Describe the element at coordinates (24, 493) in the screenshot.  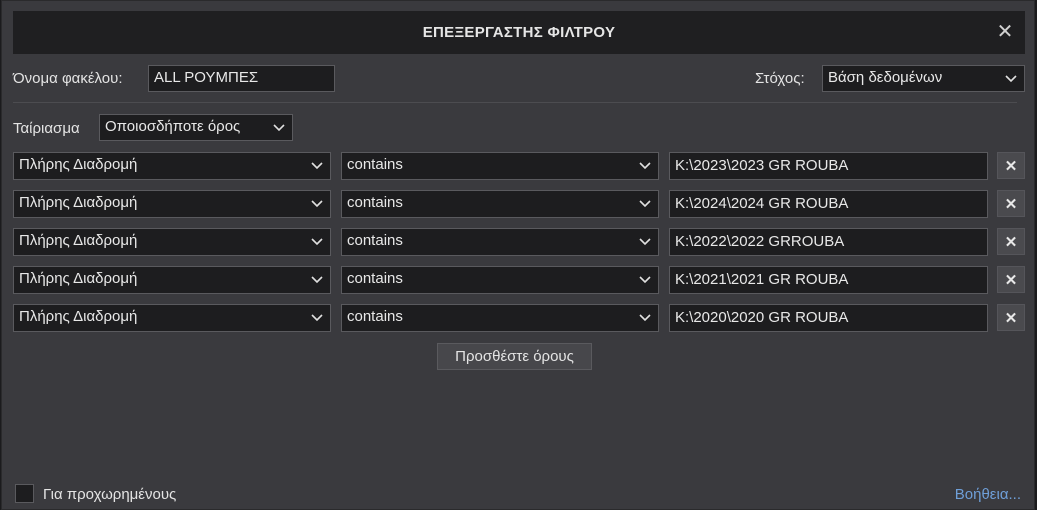
I see `advanced-checkbox` at that location.